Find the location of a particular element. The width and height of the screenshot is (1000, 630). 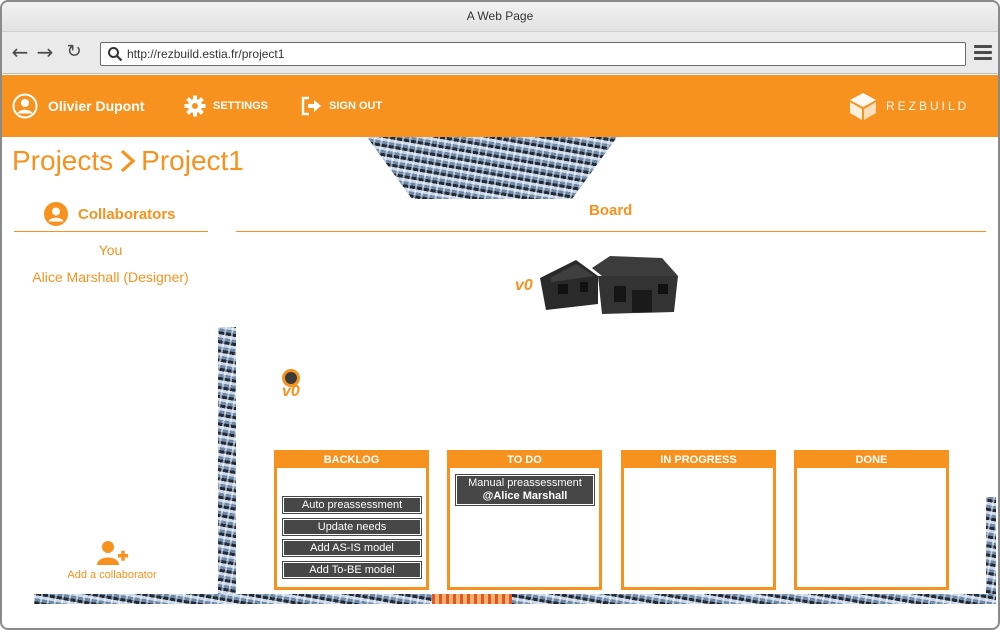

breadcrumb-current-project: Project1 is located at coordinates (192, 160).